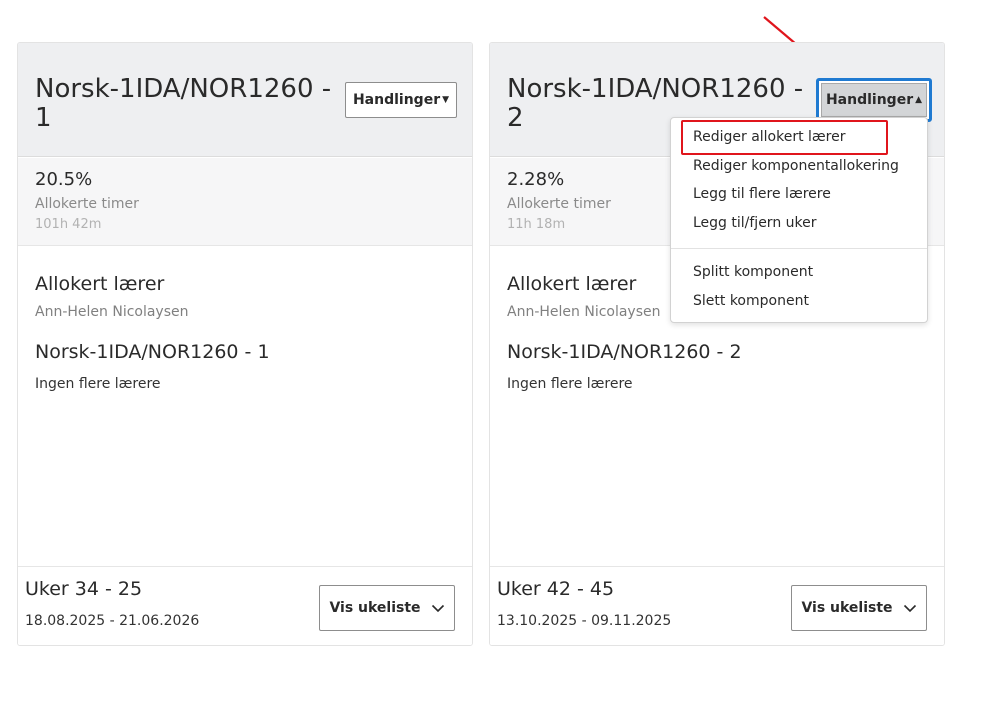 This screenshot has width=989, height=707. Describe the element at coordinates (919, 99) in the screenshot. I see `caret-up-icon: ▲` at that location.